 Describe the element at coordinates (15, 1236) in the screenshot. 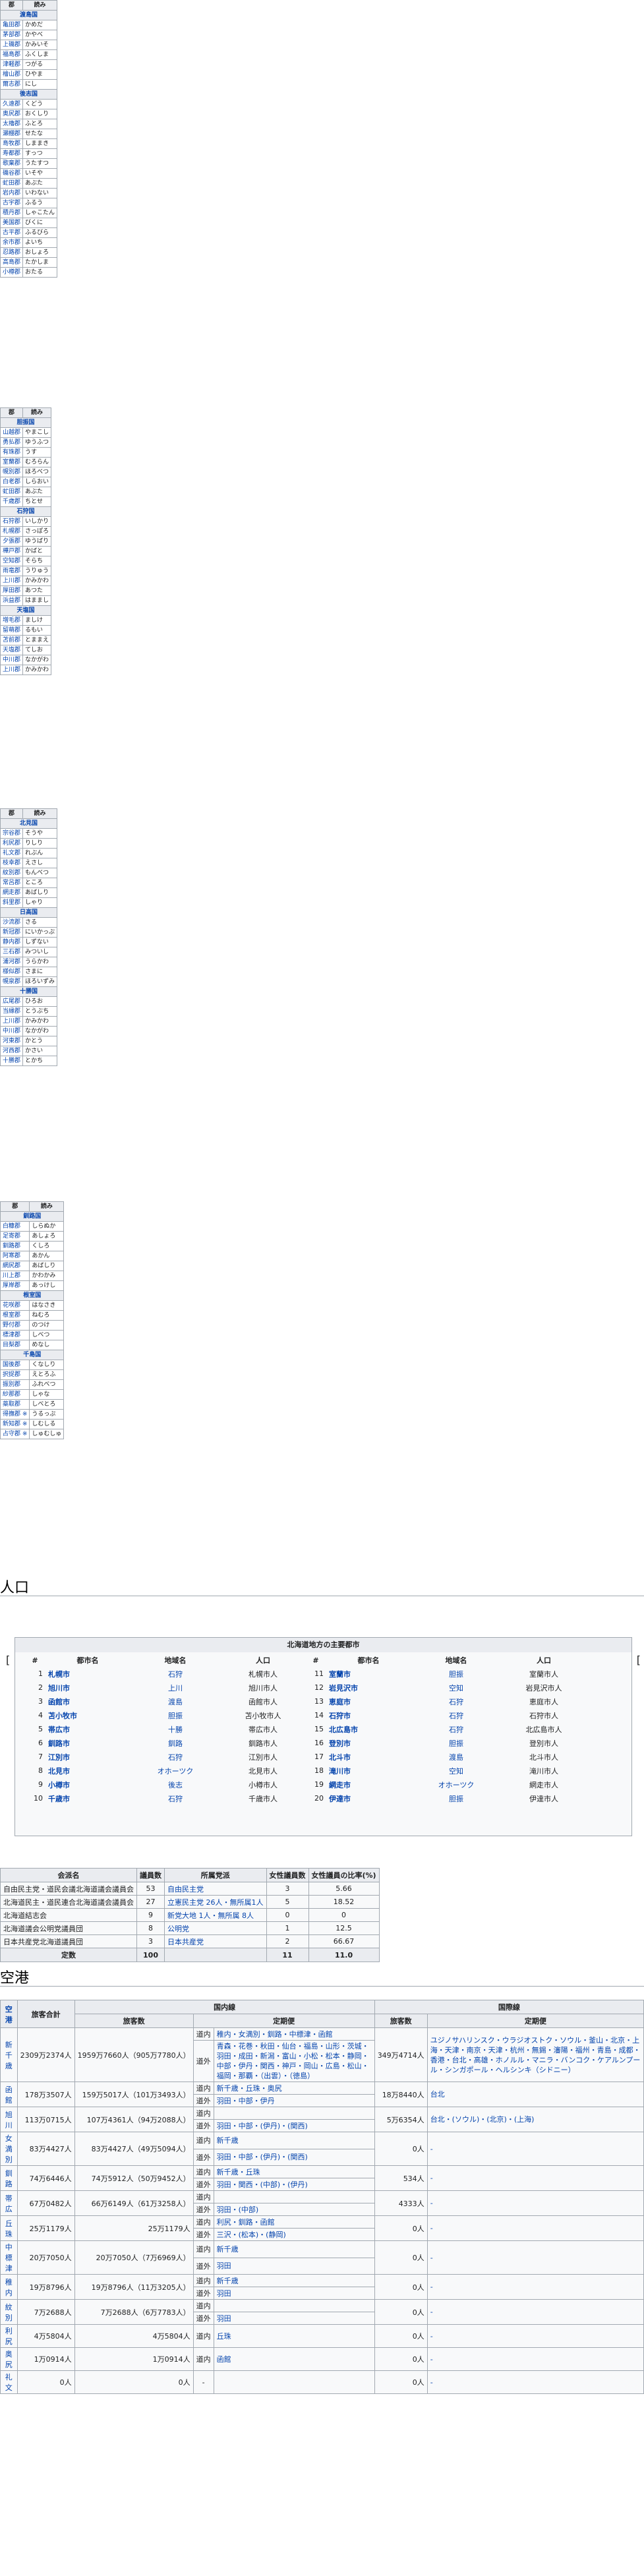

I see `district-name: 足寄郡` at that location.